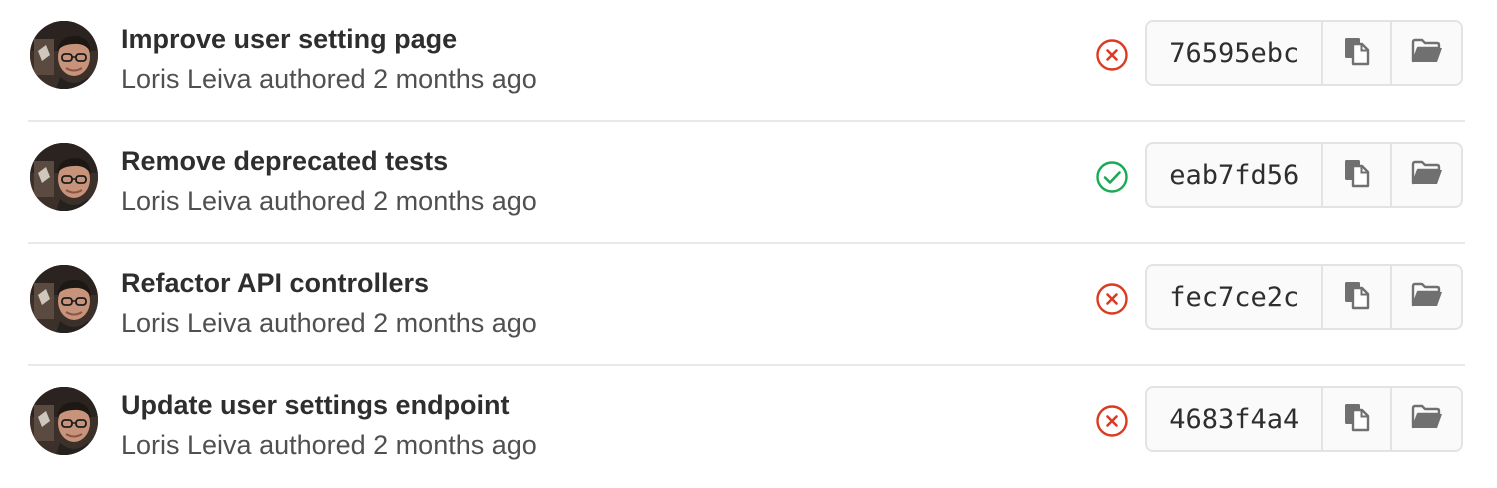  Describe the element at coordinates (289, 39) in the screenshot. I see `commit-title: Improve user setting page` at that location.